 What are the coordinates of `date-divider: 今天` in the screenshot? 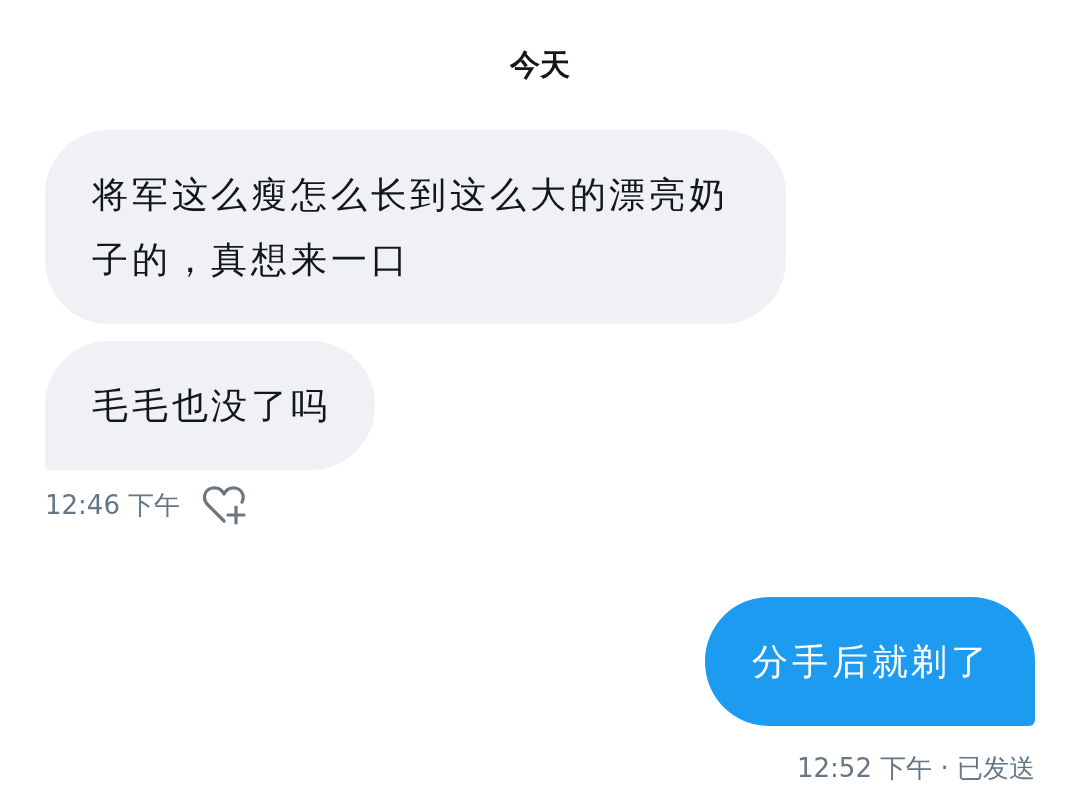 It's located at (540, 65).